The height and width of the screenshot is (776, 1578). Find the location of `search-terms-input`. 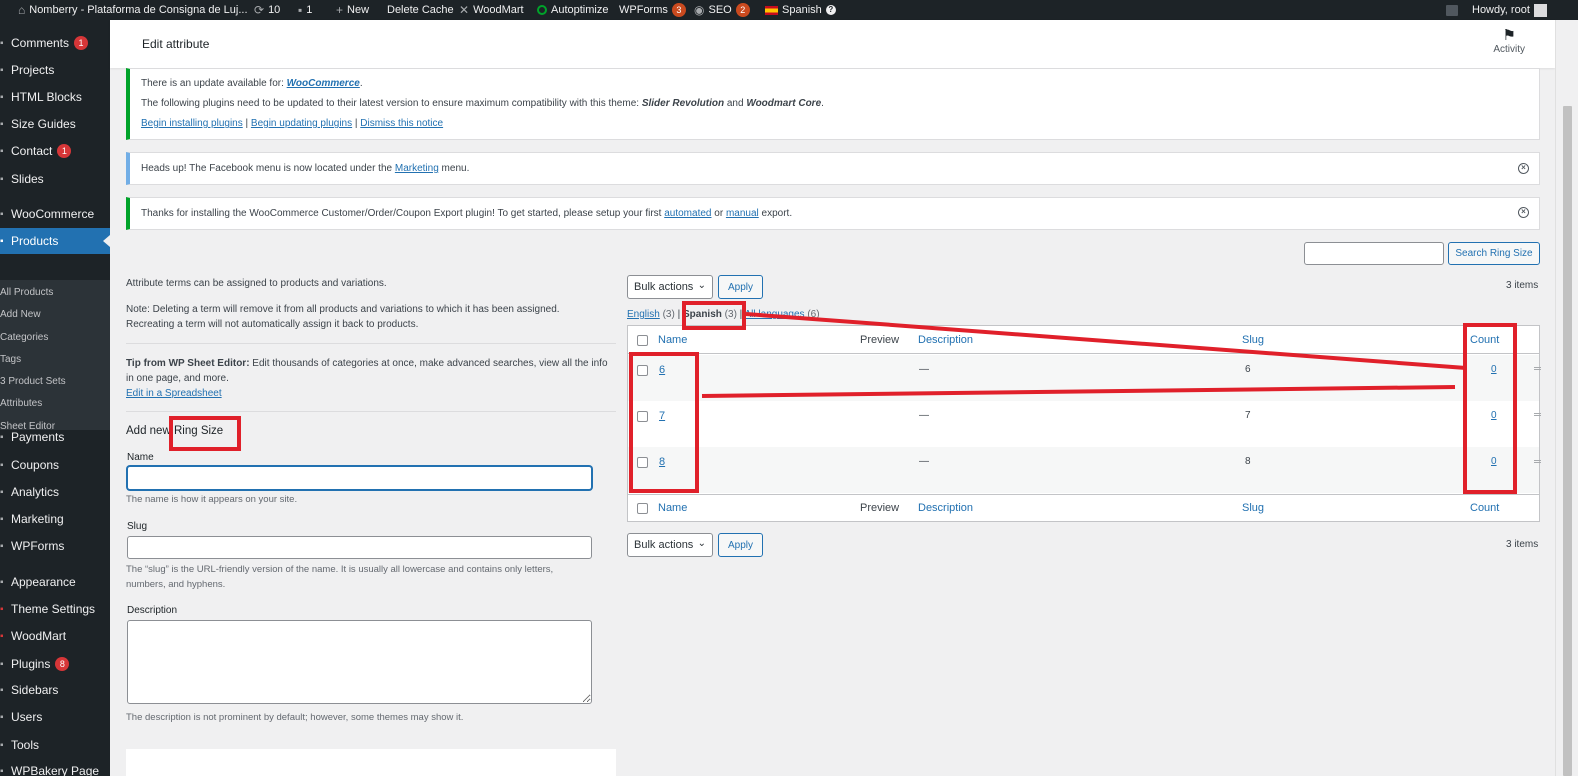

search-terms-input is located at coordinates (1374, 253).